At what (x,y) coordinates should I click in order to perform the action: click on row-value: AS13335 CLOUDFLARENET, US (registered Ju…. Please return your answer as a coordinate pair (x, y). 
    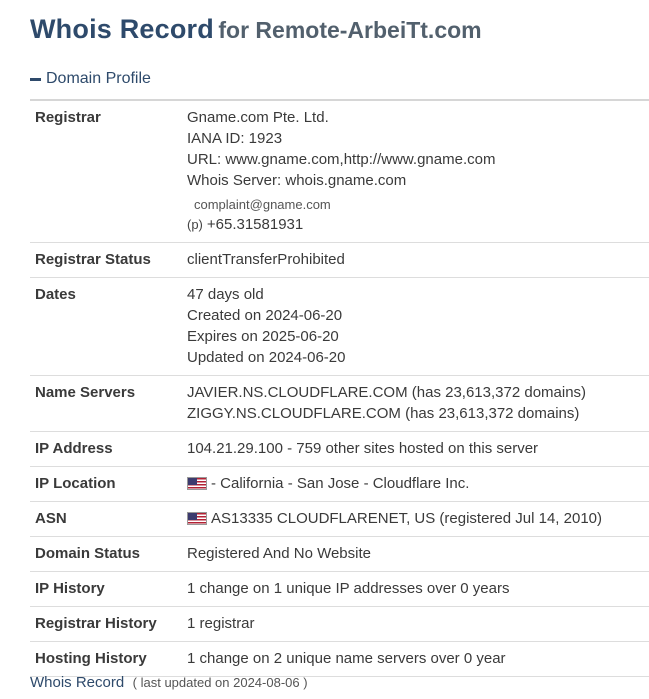
    Looking at the image, I should click on (418, 518).